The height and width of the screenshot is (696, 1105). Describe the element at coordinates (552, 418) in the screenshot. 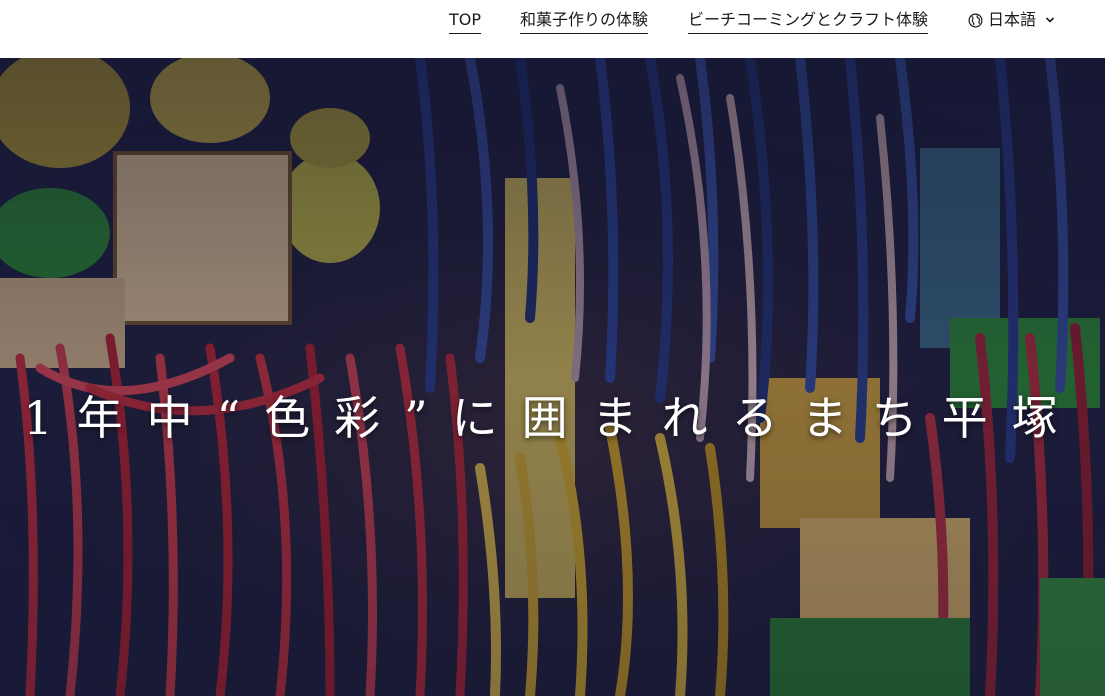

I see `hero-title: 1年中“色彩”に囲まれるまち平塚` at that location.